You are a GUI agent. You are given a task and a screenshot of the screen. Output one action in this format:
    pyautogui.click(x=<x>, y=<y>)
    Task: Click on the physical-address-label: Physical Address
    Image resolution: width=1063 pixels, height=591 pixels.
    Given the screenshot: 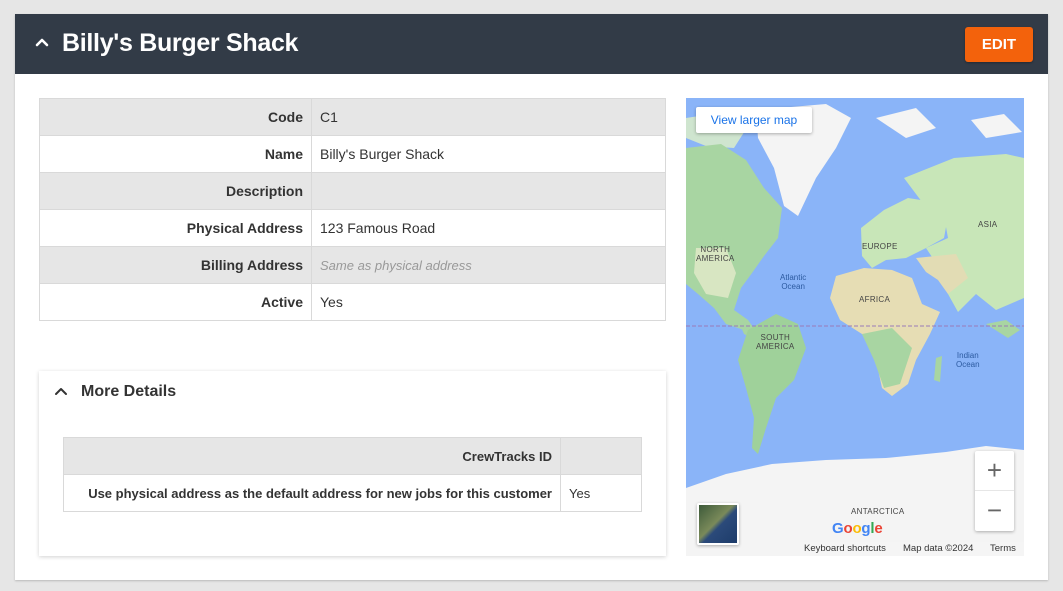 What is the action you would take?
    pyautogui.click(x=175, y=228)
    